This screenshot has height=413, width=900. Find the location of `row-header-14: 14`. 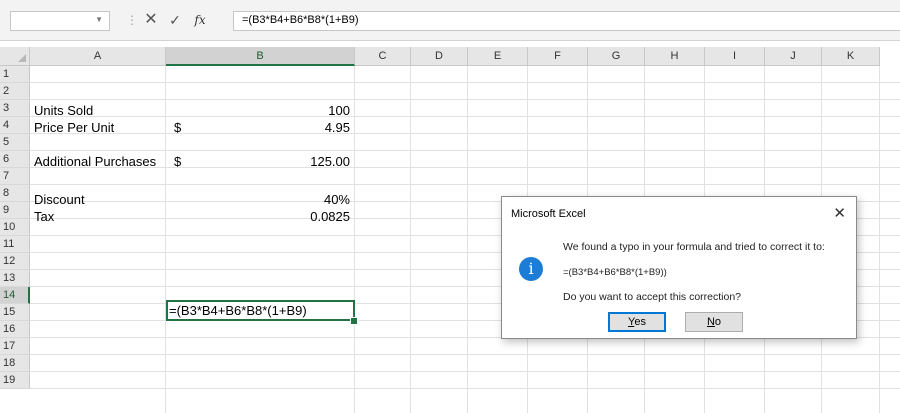

row-header-14: 14 is located at coordinates (15, 295).